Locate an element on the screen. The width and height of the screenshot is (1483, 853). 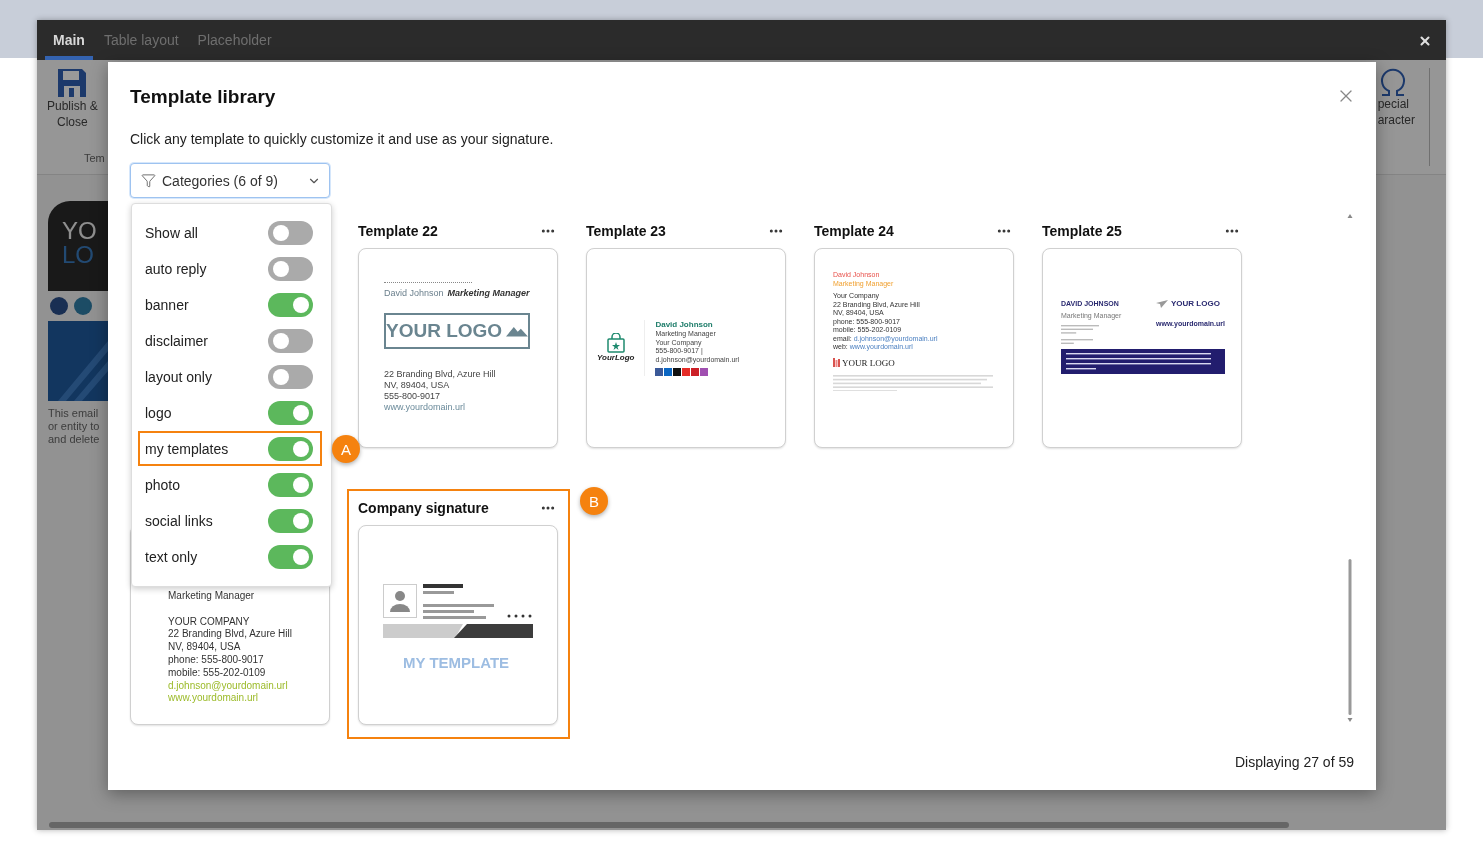
template-title: Template 24 is located at coordinates (854, 231).